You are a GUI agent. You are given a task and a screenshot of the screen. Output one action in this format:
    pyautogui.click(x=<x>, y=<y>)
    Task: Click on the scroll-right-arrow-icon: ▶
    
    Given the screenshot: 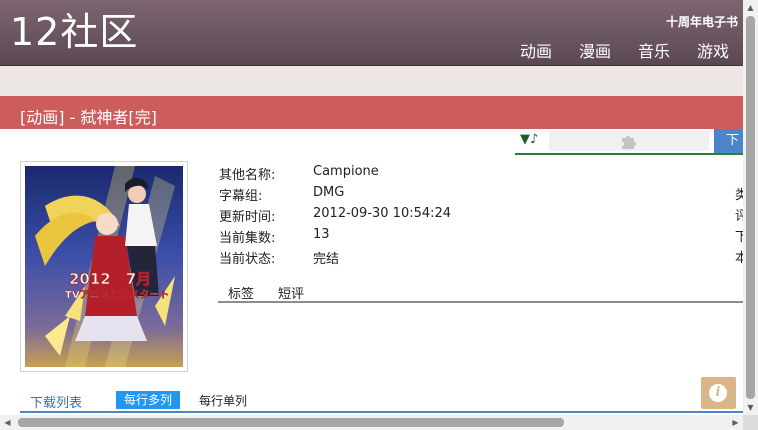 What is the action you would take?
    pyautogui.click(x=735, y=422)
    